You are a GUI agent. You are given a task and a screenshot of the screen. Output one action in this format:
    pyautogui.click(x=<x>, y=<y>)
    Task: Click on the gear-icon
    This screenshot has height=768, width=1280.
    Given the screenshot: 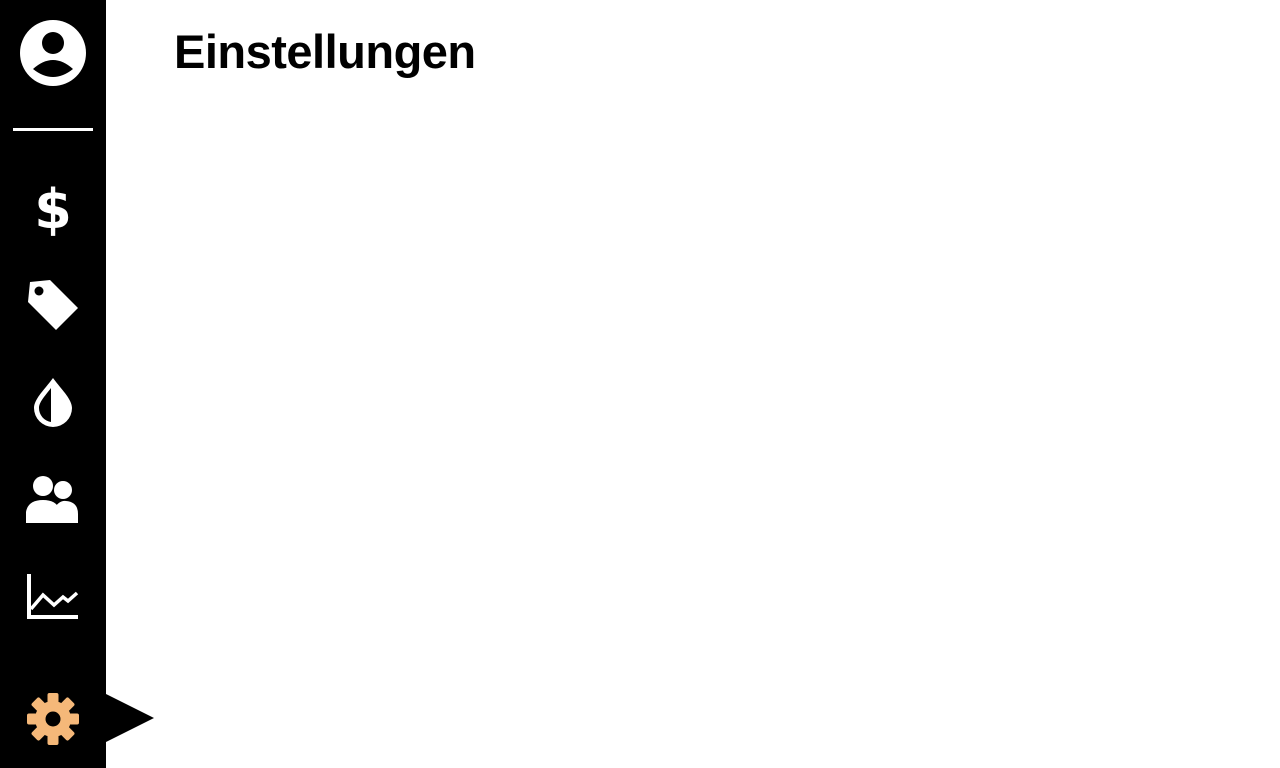 What is the action you would take?
    pyautogui.click(x=53, y=719)
    